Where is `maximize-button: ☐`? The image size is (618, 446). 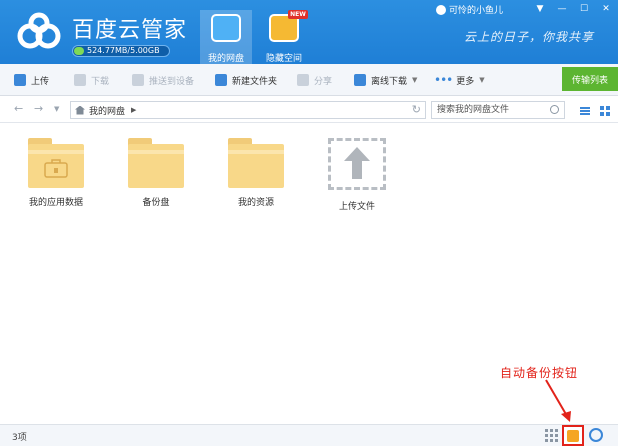
maximize-button: ☐ is located at coordinates (584, 9).